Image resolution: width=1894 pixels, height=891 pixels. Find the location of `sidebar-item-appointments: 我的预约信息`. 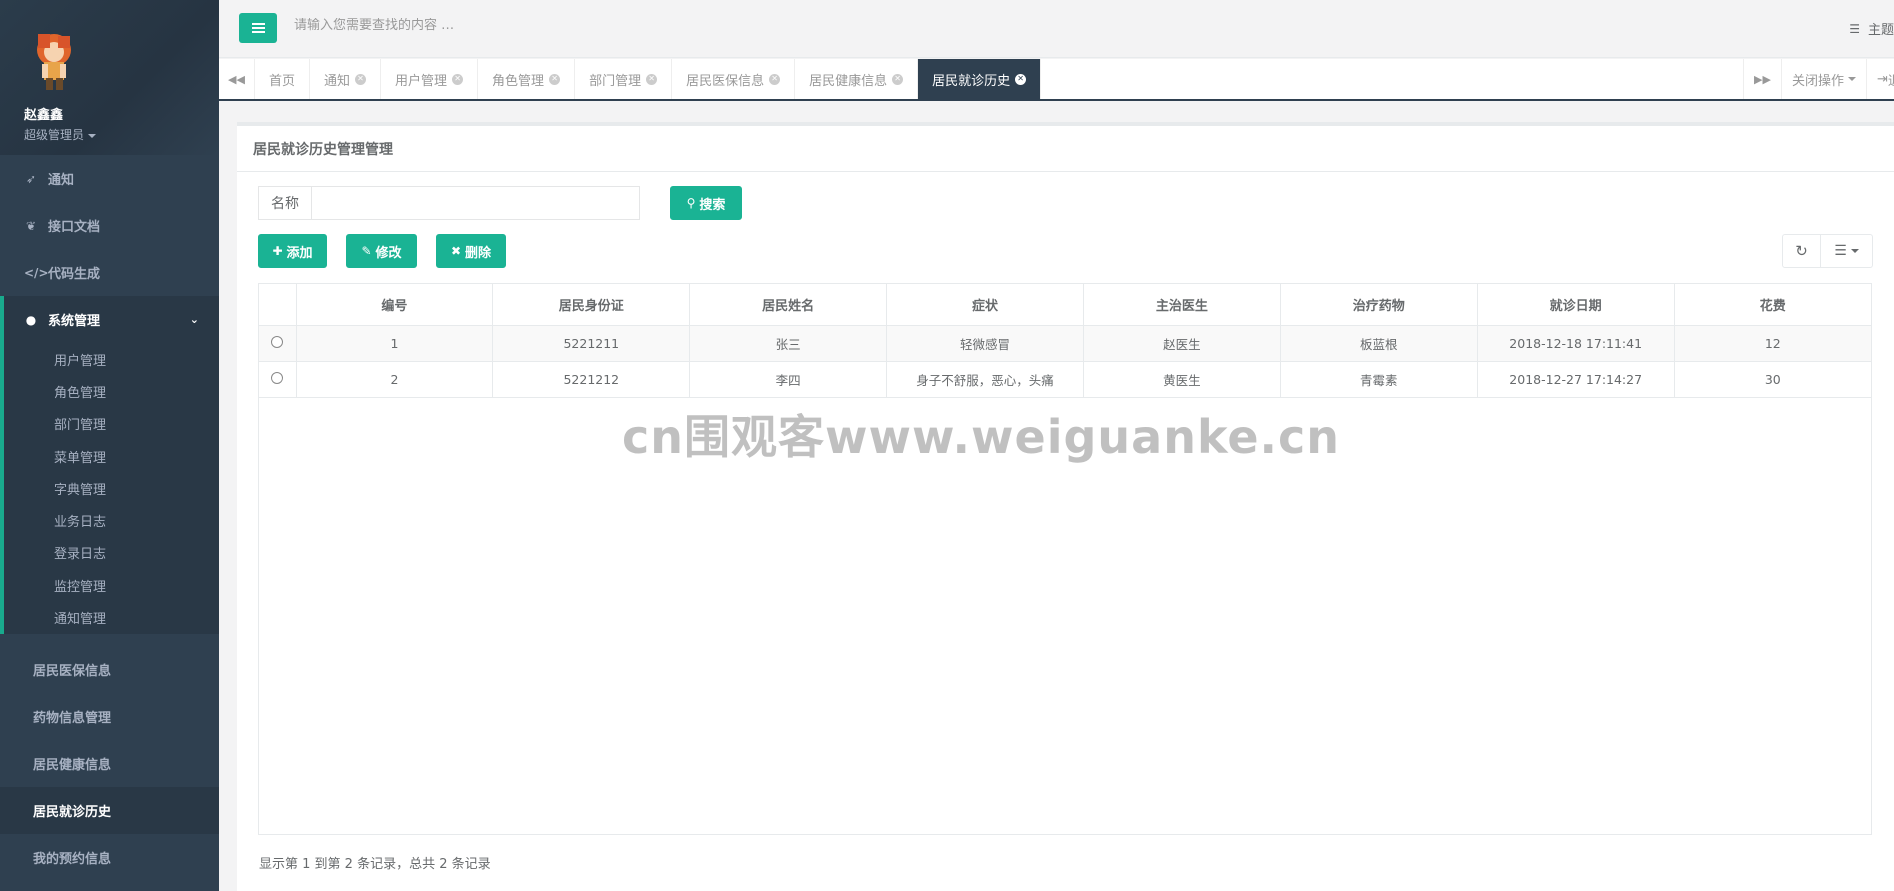

sidebar-item-appointments: 我的预约信息 is located at coordinates (109, 857).